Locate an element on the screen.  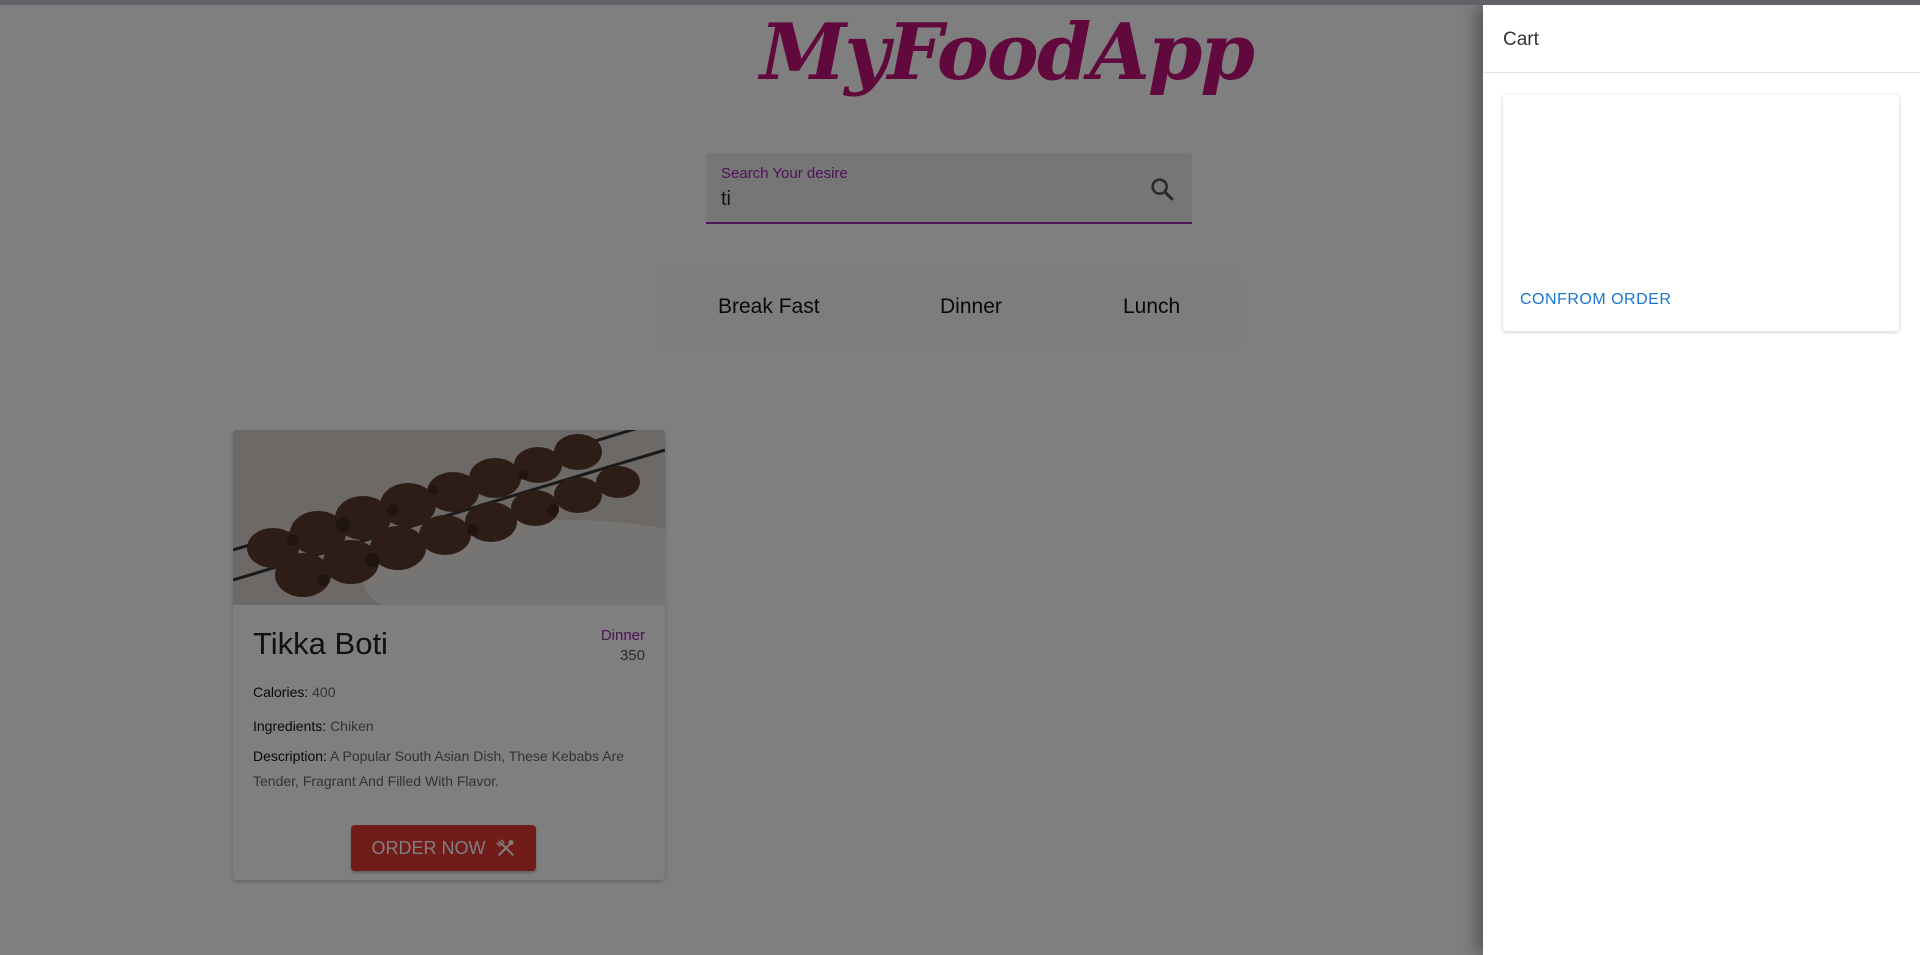
top-bar is located at coordinates (960, 2).